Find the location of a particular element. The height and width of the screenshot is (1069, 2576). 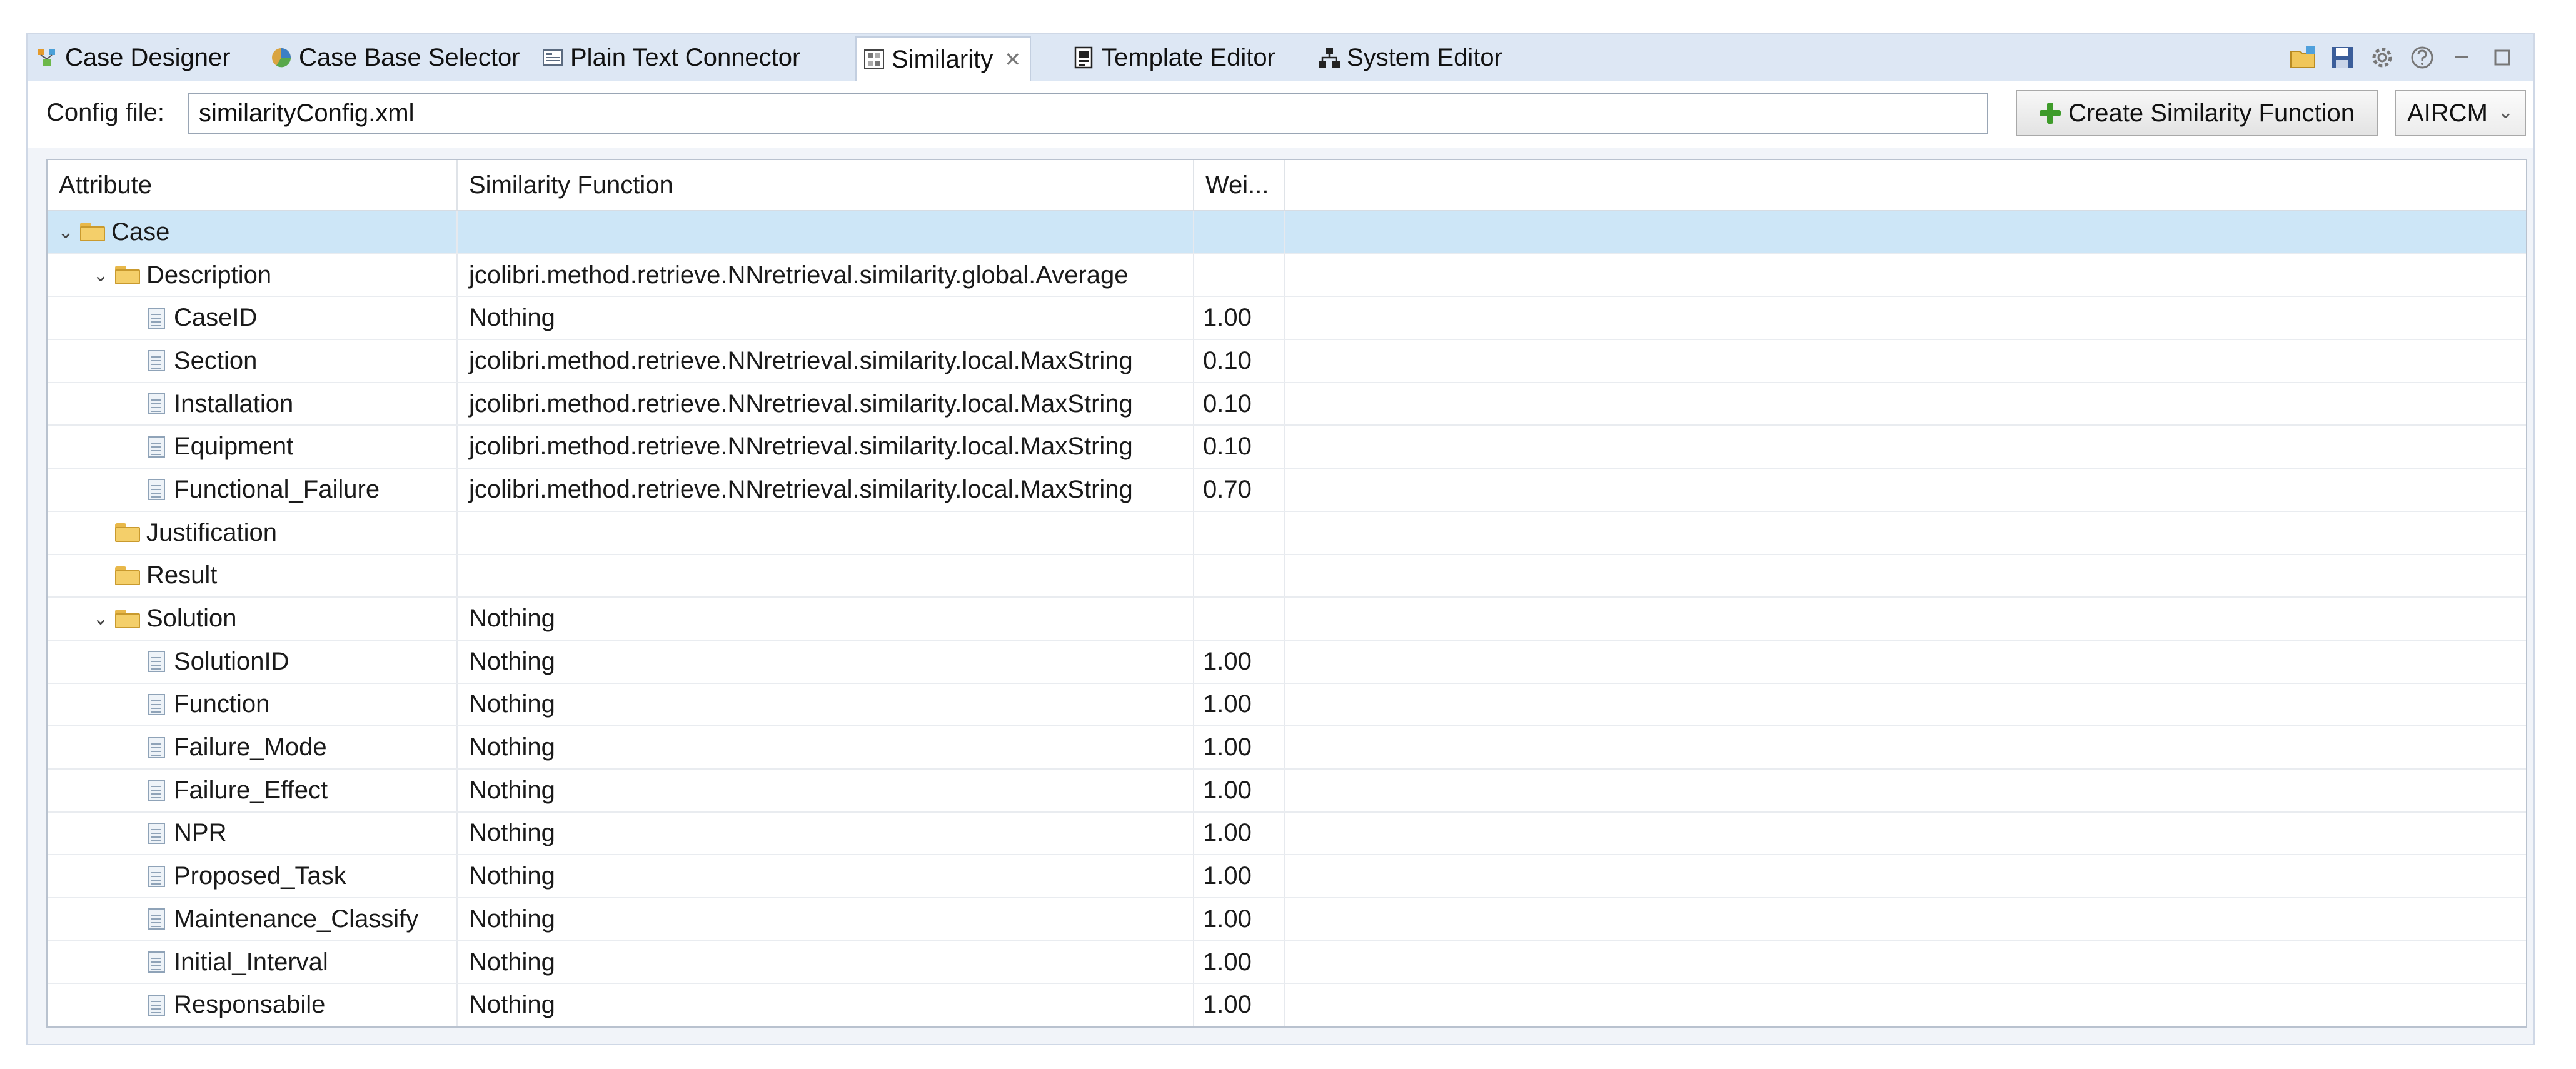

close-icon: ✕ is located at coordinates (1012, 59).